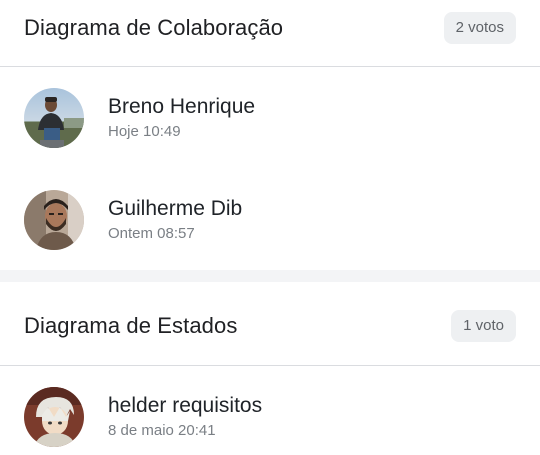 This screenshot has height=455, width=540. I want to click on voter-name: Breno Henrique, so click(182, 106).